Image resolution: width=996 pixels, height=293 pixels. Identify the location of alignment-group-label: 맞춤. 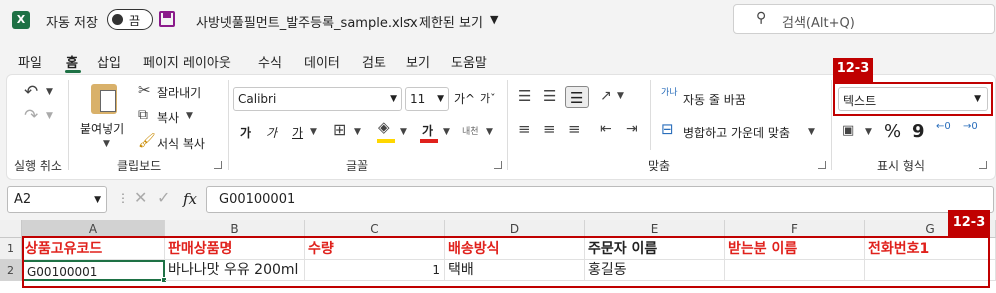
(659, 166).